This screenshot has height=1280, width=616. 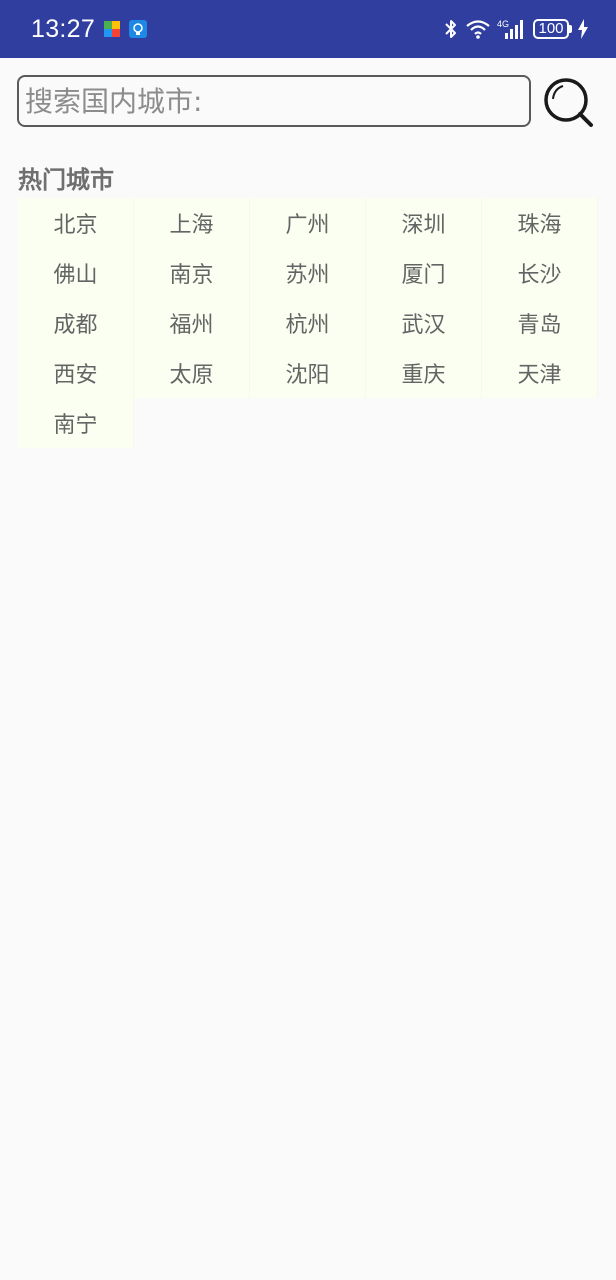 I want to click on puzzle-app-icon, so click(x=112, y=29).